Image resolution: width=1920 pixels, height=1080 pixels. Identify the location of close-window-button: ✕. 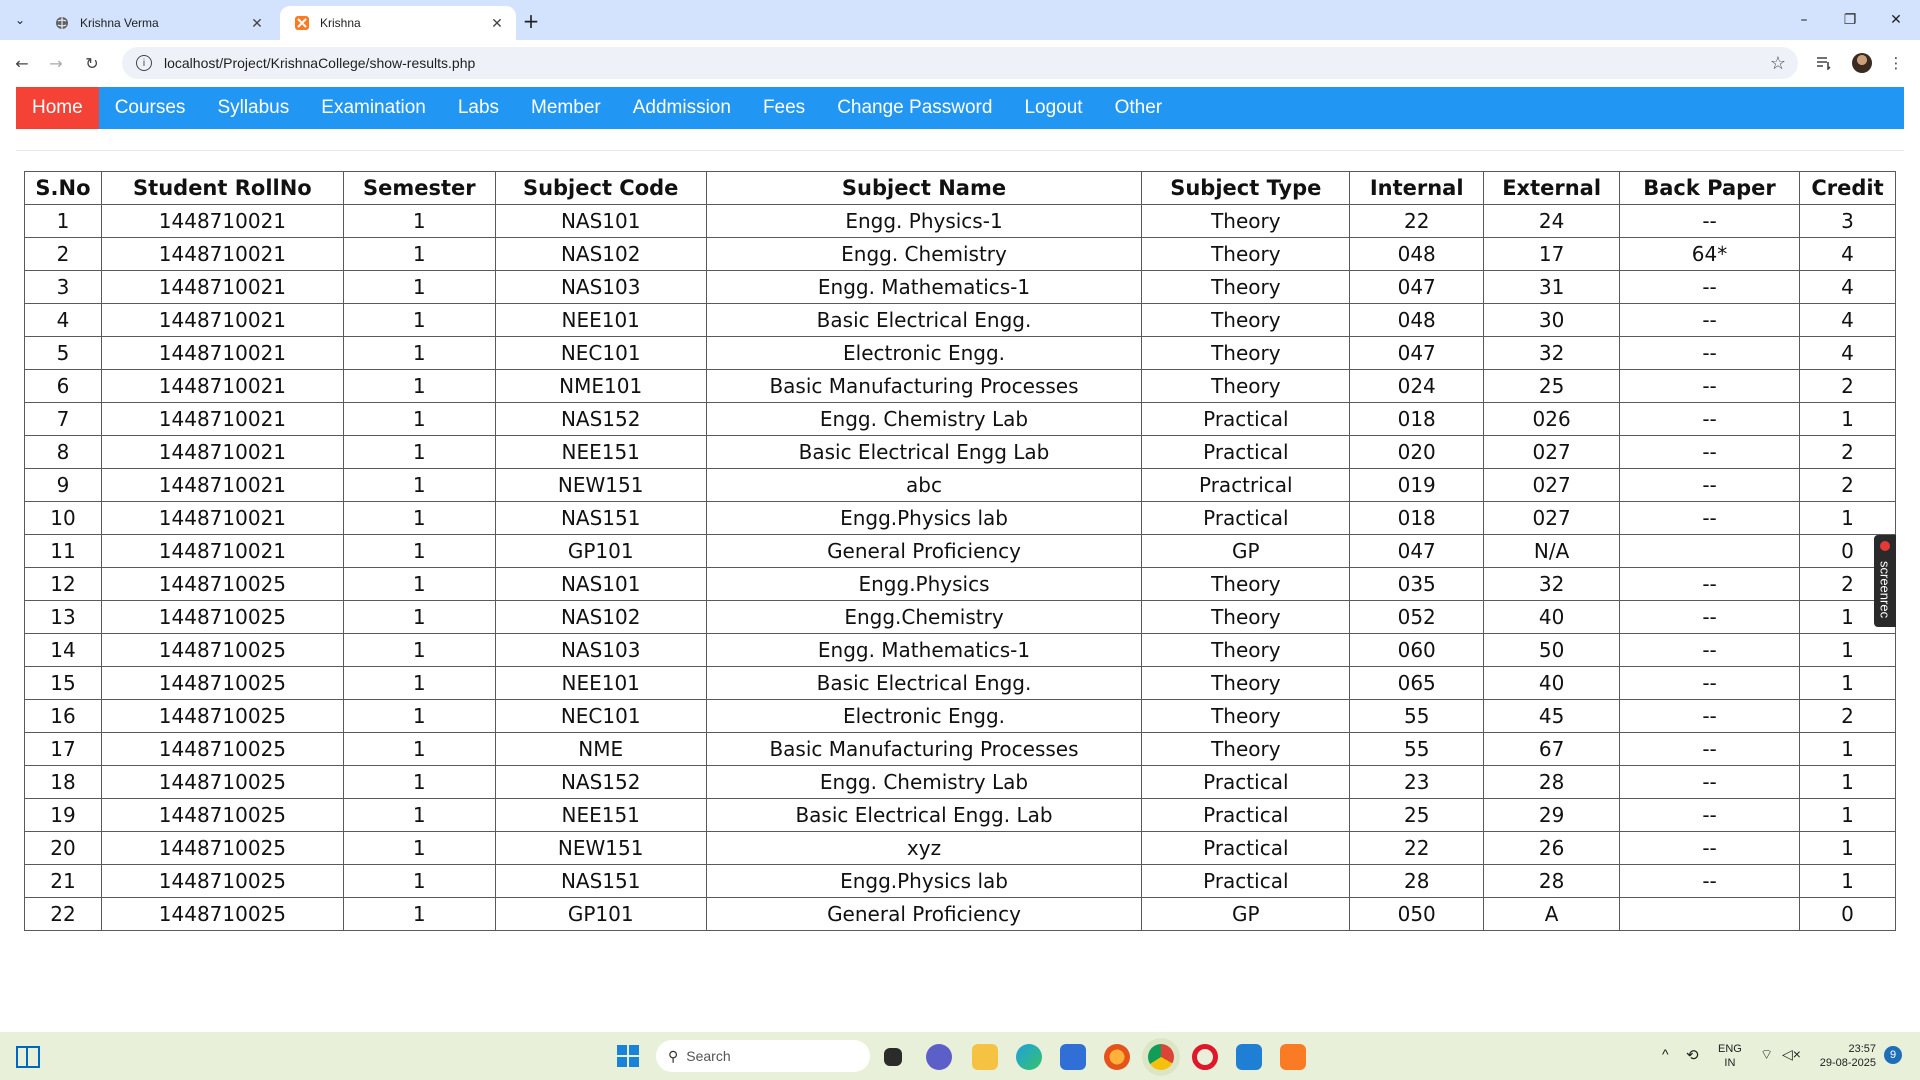
(1896, 20).